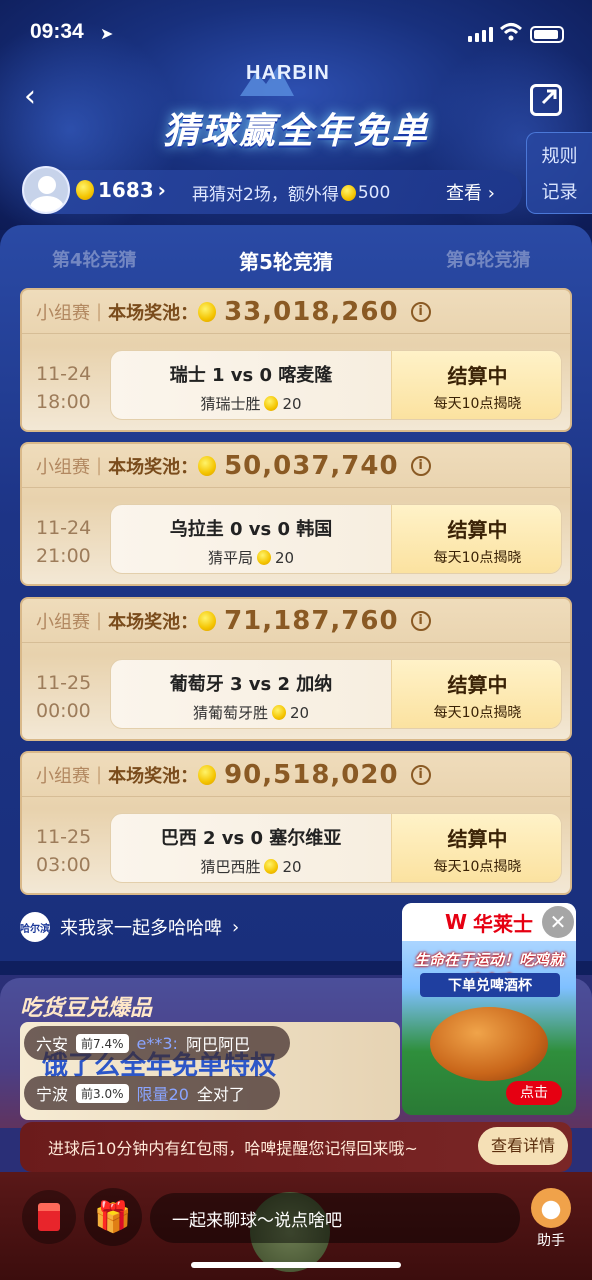 The image size is (592, 1280). I want to click on ticker-city: 六安, so click(52, 1044).